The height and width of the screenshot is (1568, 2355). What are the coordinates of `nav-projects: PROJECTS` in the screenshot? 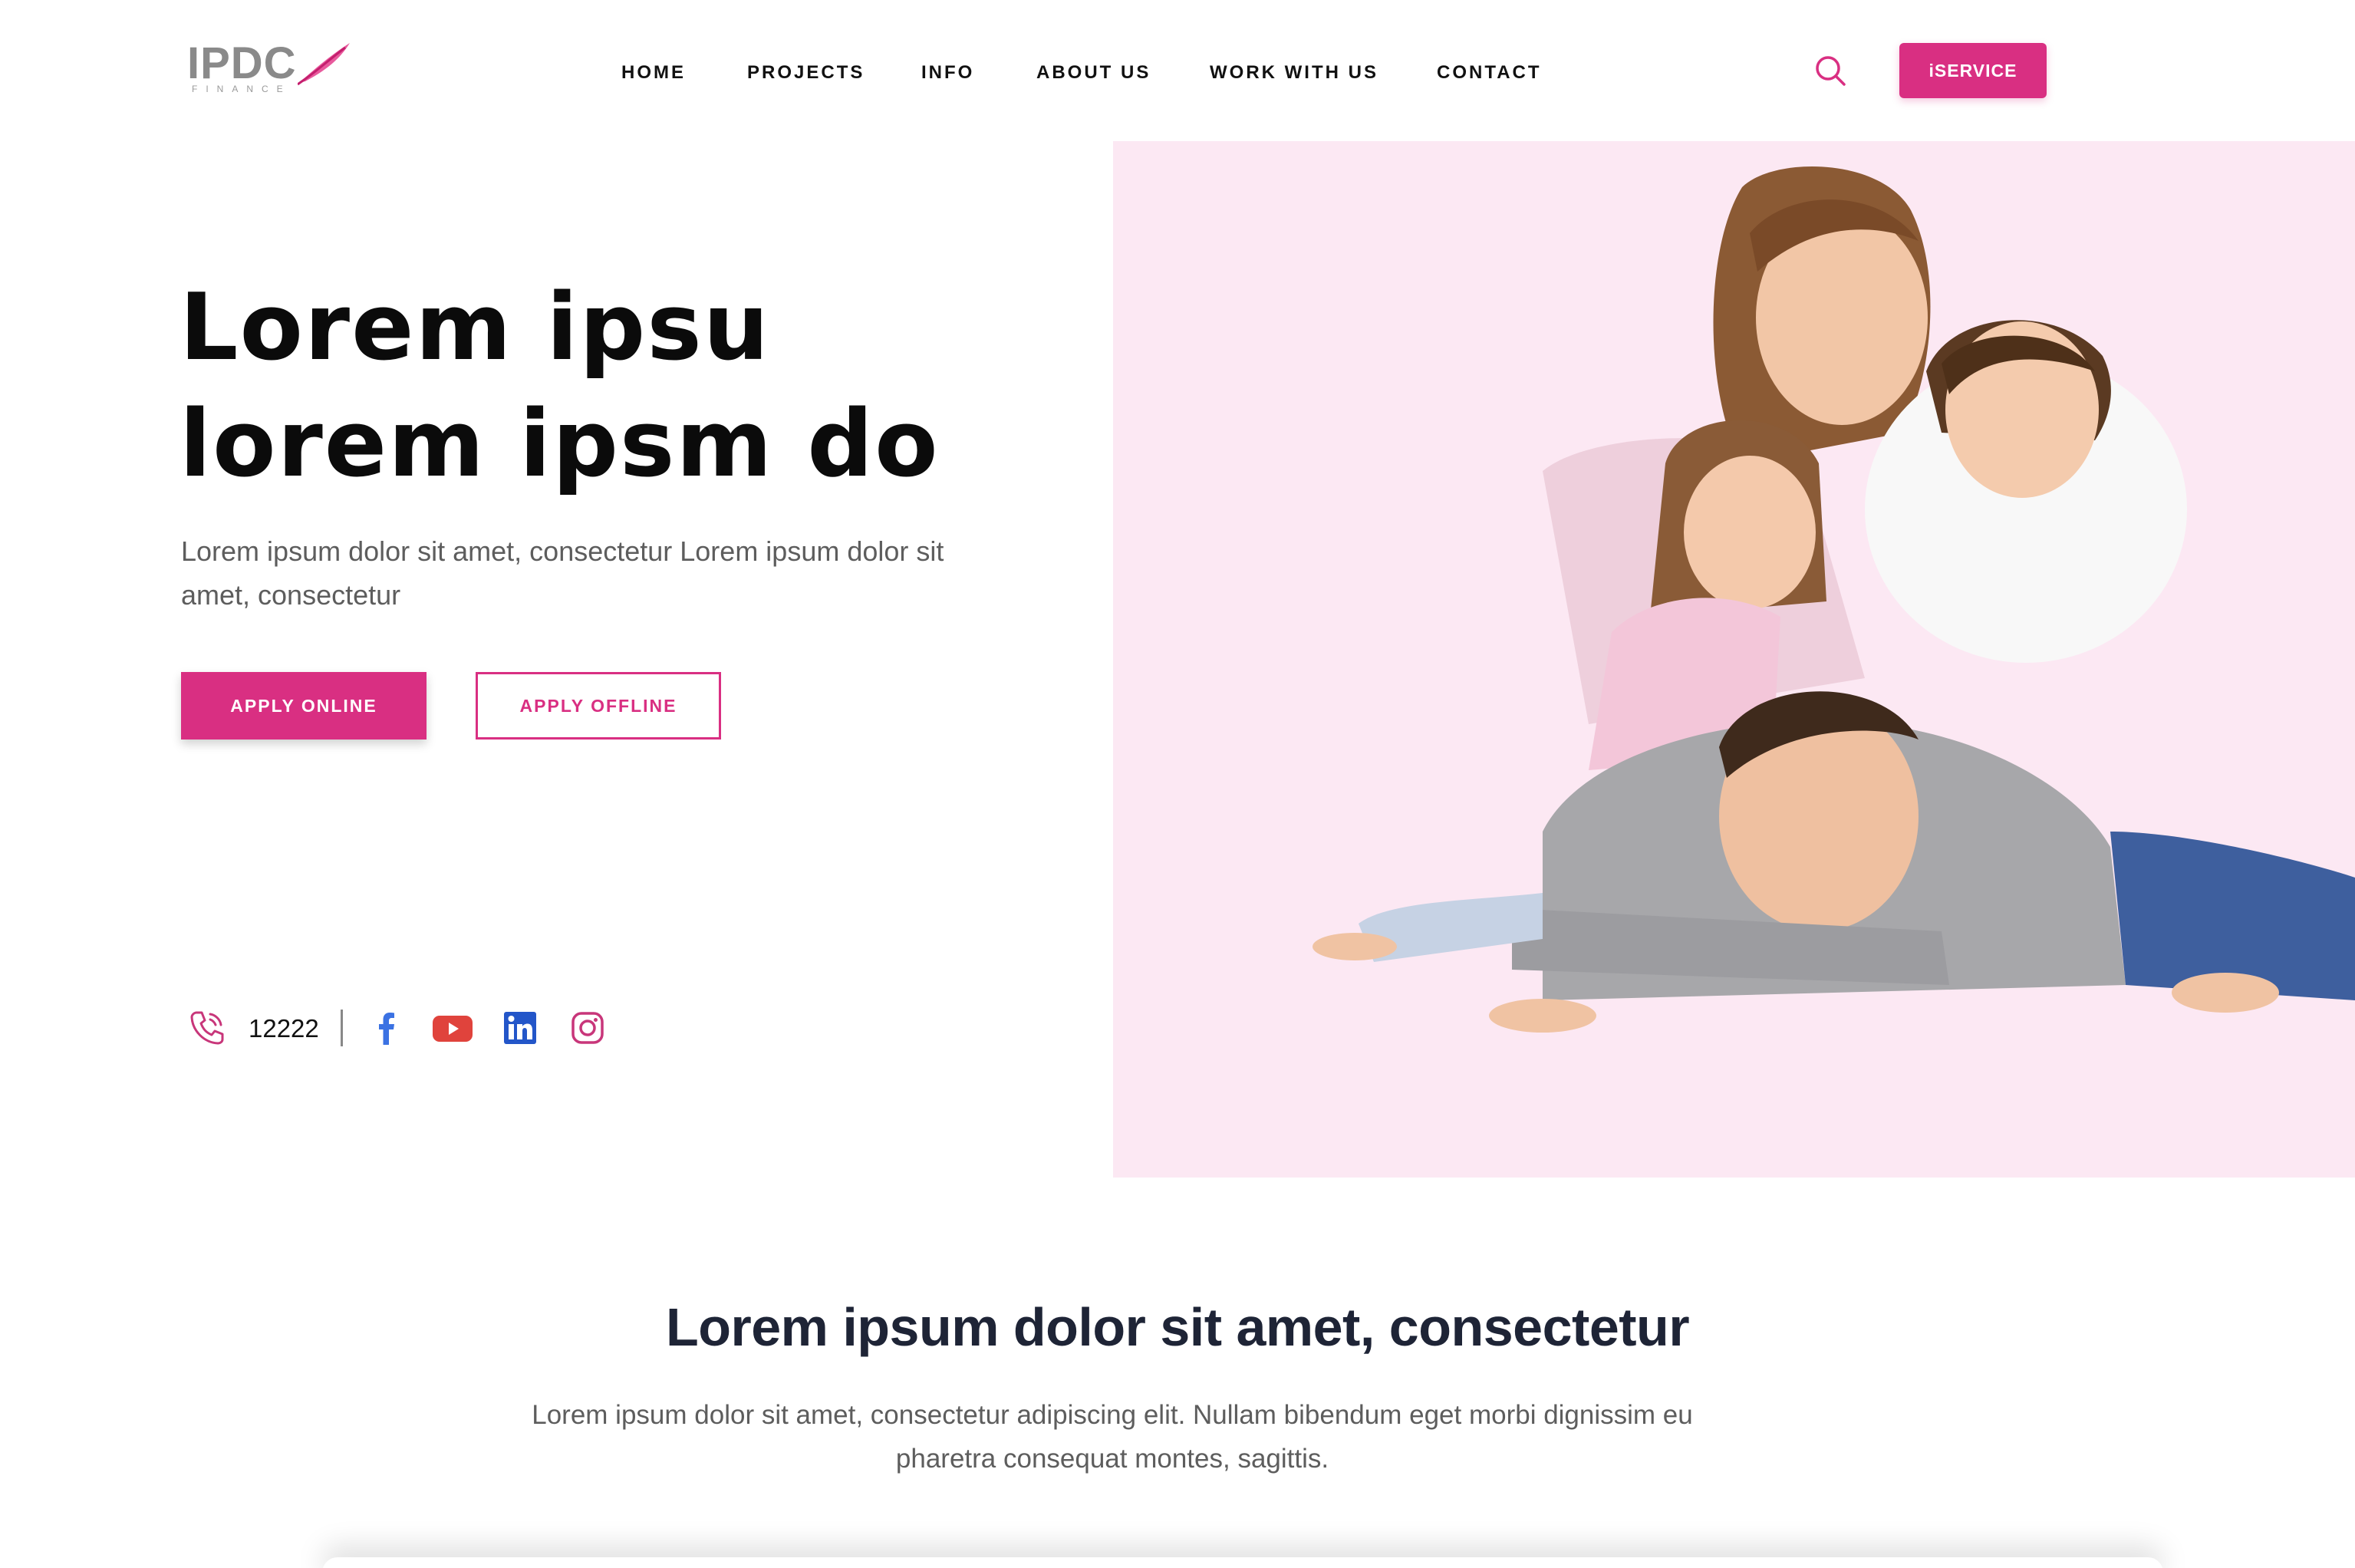 It's located at (806, 73).